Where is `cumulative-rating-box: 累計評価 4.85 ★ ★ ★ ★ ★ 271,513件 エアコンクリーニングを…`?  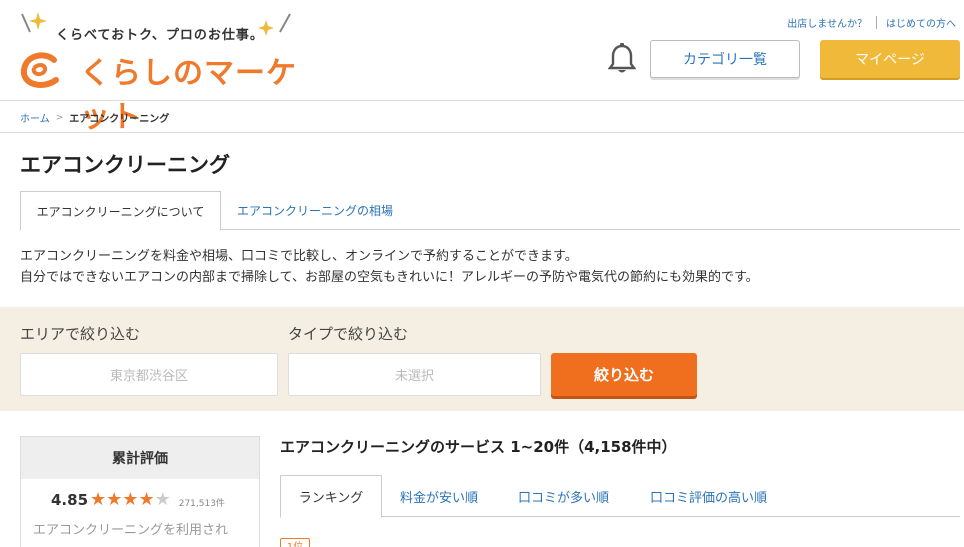
cumulative-rating-box: 累計評価 4.85 ★ ★ ★ ★ ★ 271,513件 エアコンクリーニングを… is located at coordinates (140, 491).